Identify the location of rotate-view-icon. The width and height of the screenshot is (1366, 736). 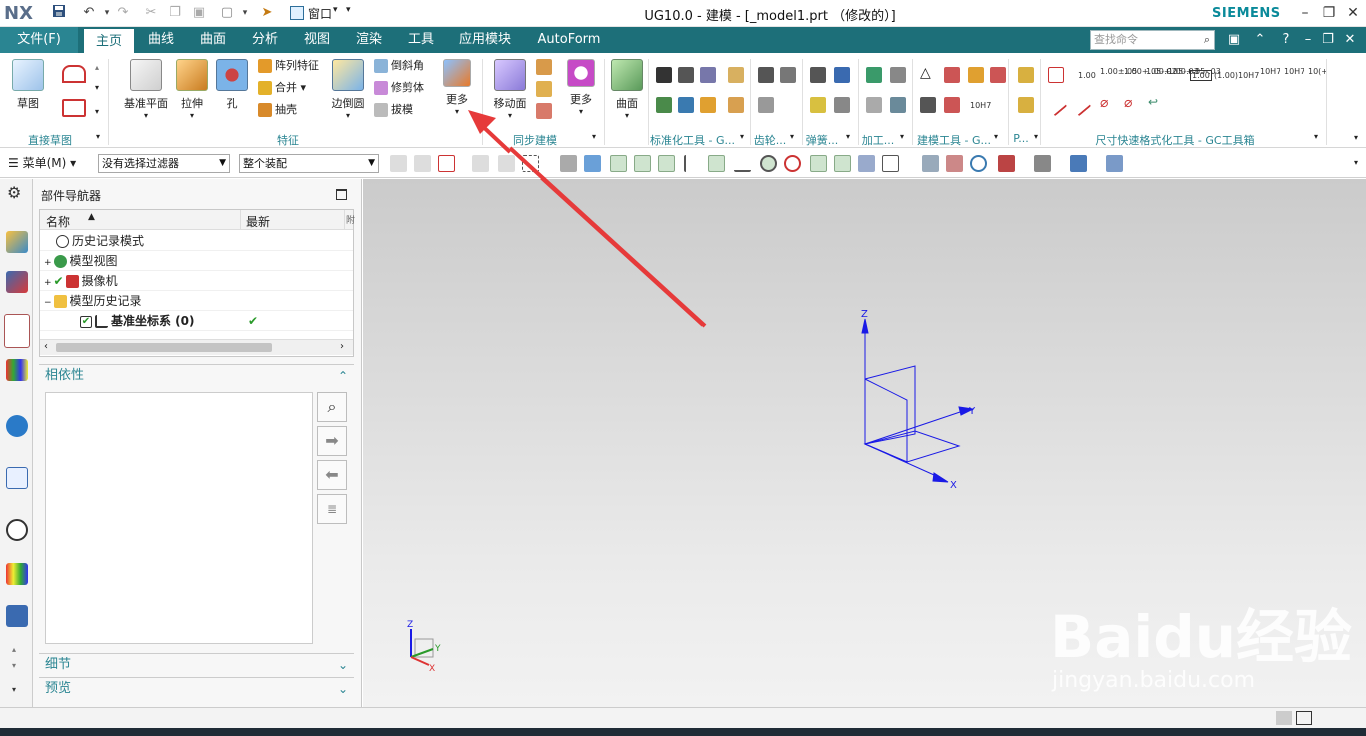
(978, 163).